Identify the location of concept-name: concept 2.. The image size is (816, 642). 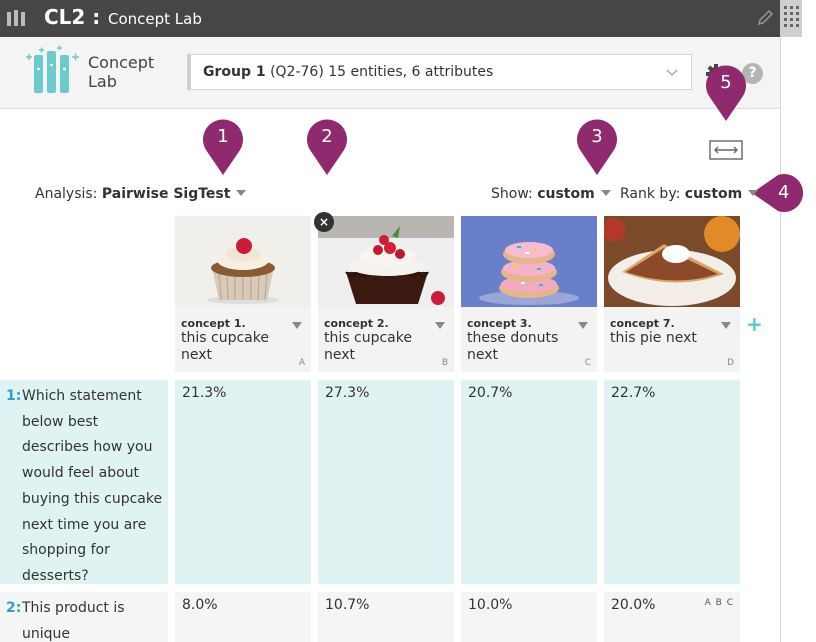
(356, 323).